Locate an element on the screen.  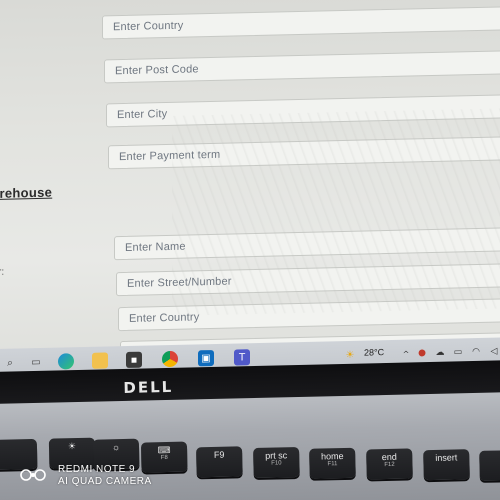
weather-temperature: 28°C is located at coordinates (374, 352).